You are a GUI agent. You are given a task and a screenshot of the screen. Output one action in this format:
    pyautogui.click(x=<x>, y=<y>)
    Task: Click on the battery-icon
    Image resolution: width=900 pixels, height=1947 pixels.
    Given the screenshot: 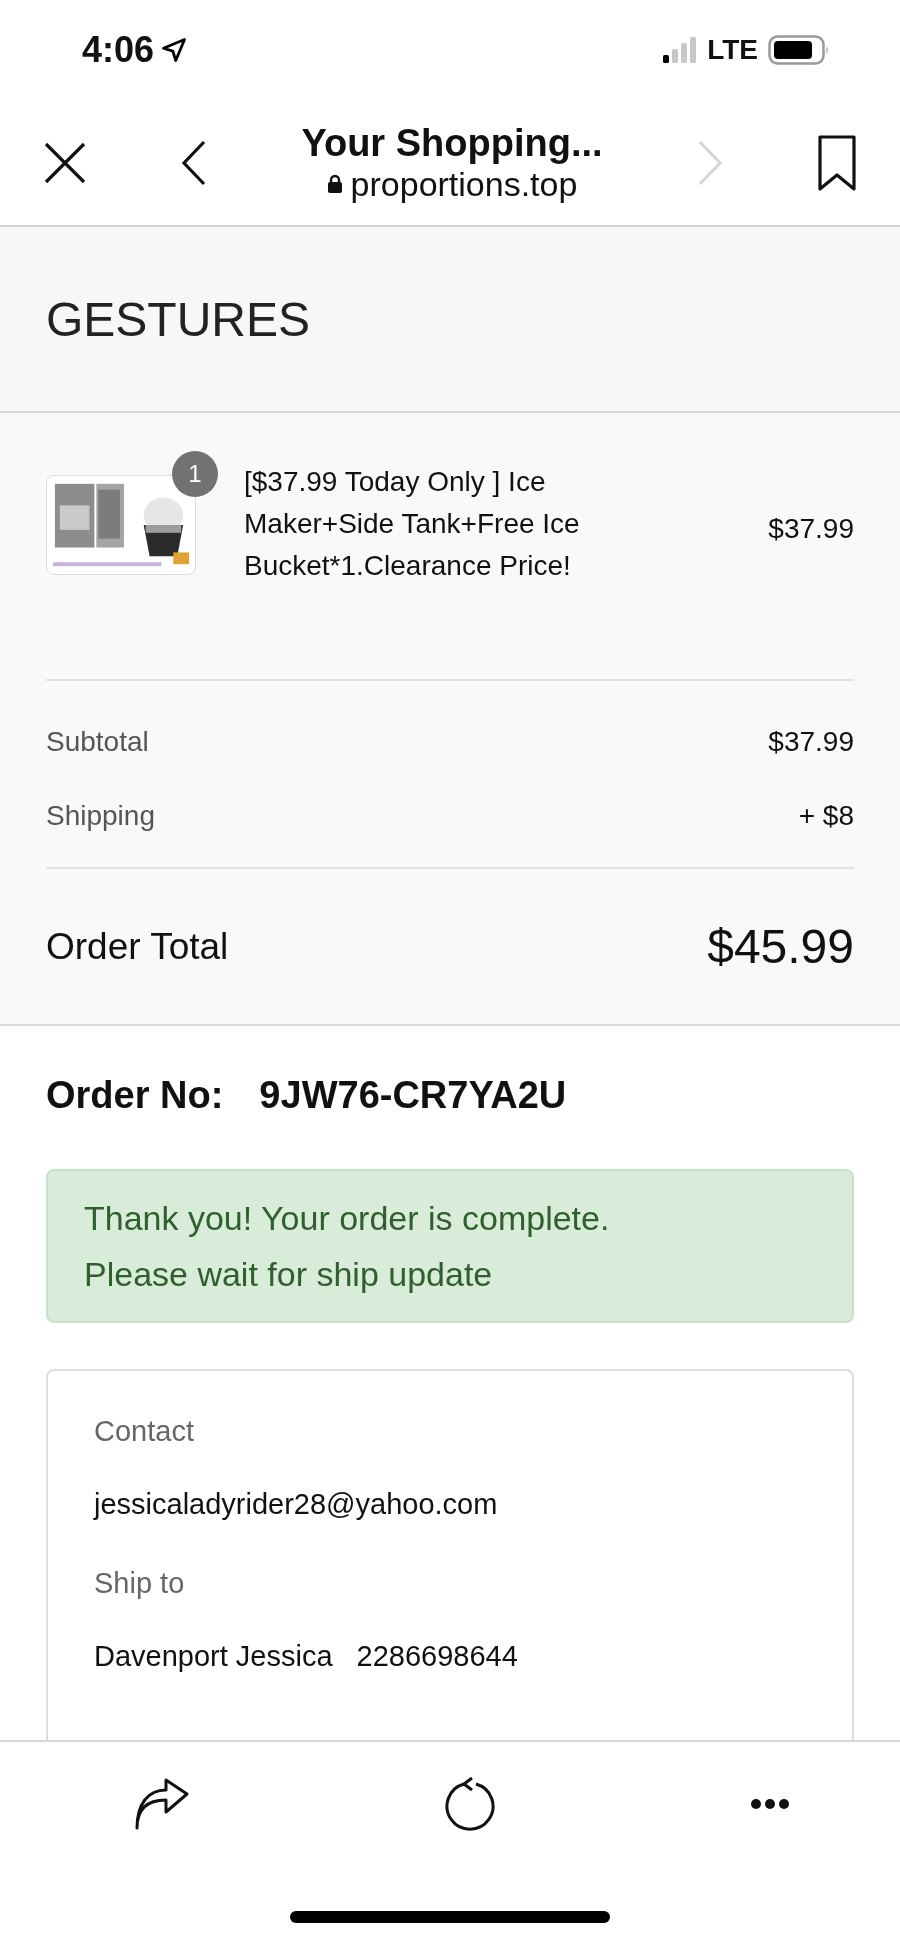 What is the action you would take?
    pyautogui.click(x=799, y=50)
    